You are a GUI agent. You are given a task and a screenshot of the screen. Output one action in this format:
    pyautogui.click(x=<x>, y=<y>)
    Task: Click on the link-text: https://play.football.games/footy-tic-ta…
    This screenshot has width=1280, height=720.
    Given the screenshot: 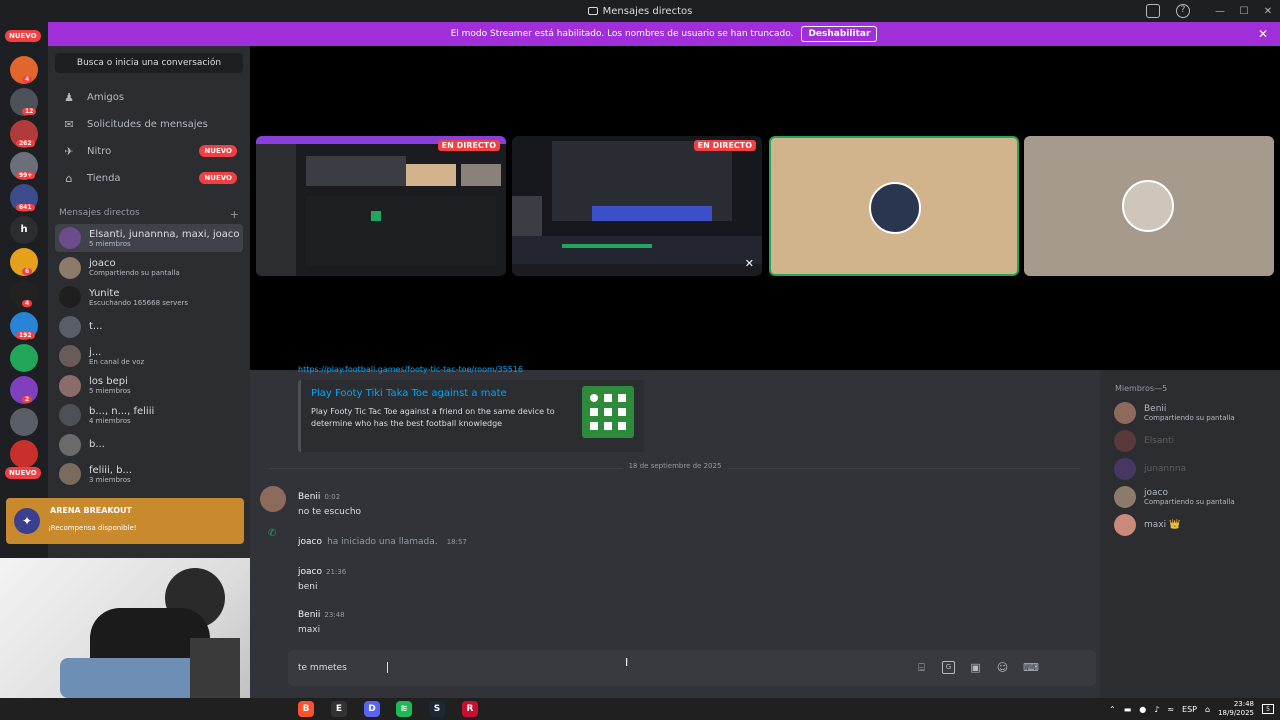 What is the action you would take?
    pyautogui.click(x=448, y=369)
    